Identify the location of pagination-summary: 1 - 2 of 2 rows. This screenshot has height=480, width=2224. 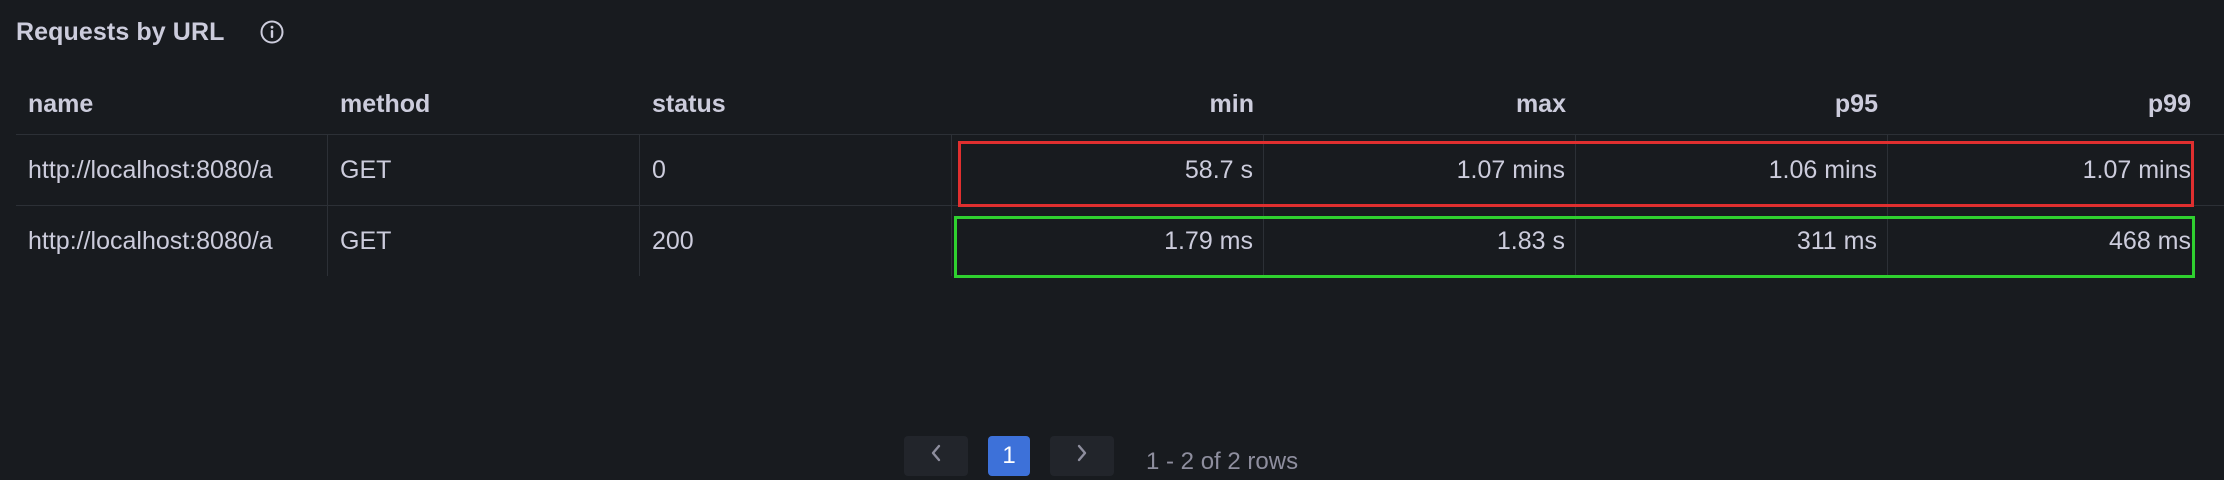
(1222, 461).